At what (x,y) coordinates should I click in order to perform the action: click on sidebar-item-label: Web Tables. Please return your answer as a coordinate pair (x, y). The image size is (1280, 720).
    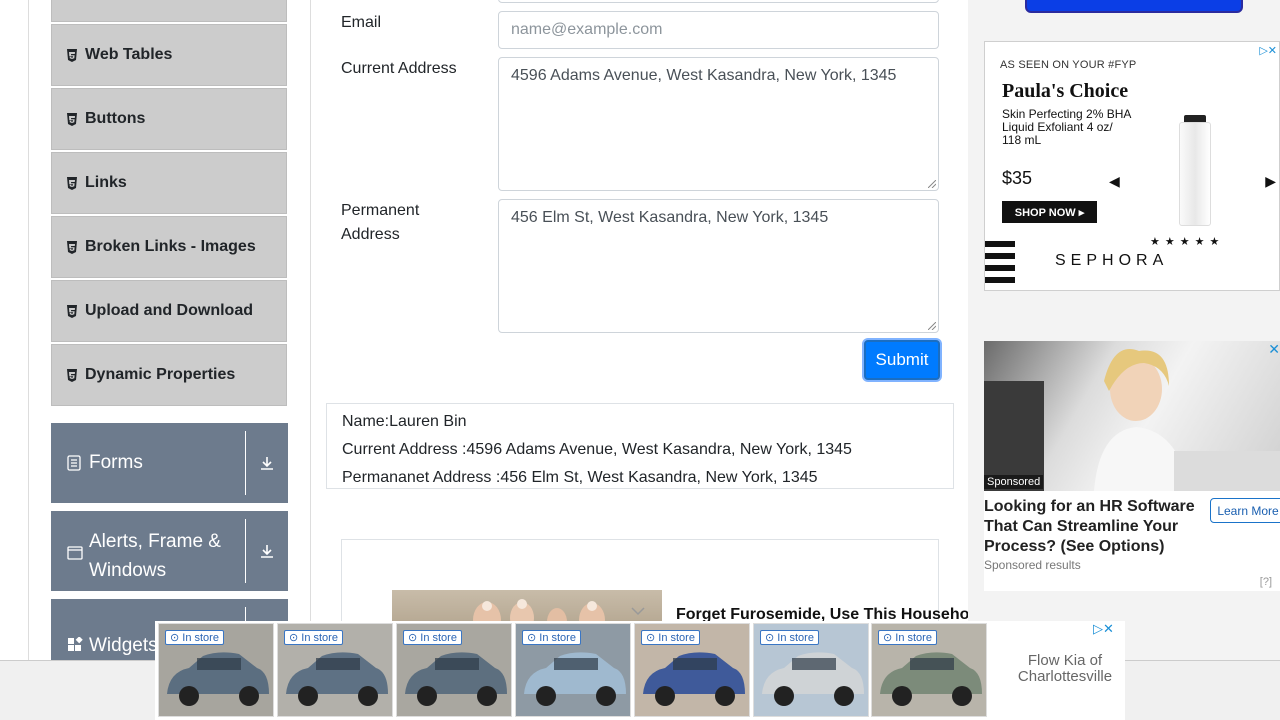
    Looking at the image, I should click on (129, 54).